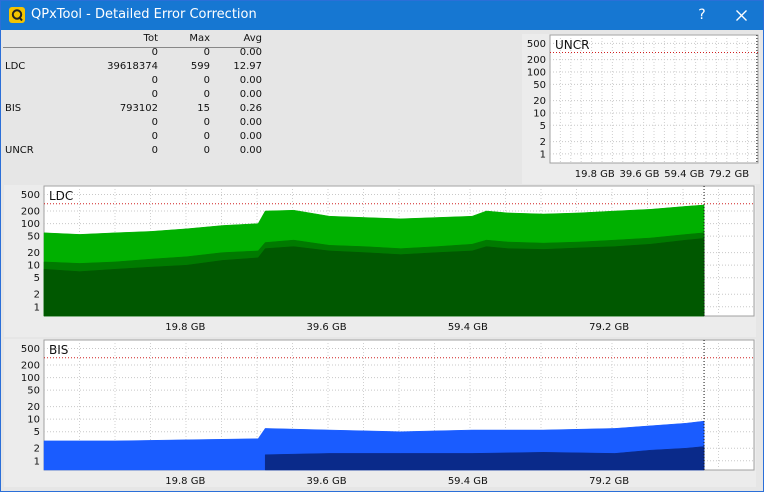 The height and width of the screenshot is (492, 764). What do you see at coordinates (131, 150) in the screenshot?
I see `stats-row: UNCR 0 0 0.00` at bounding box center [131, 150].